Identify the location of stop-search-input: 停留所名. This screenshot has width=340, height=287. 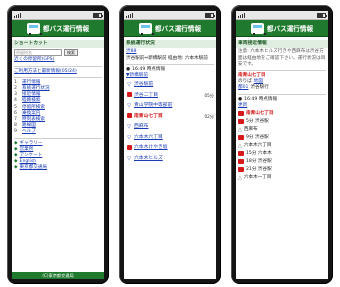
(38, 53).